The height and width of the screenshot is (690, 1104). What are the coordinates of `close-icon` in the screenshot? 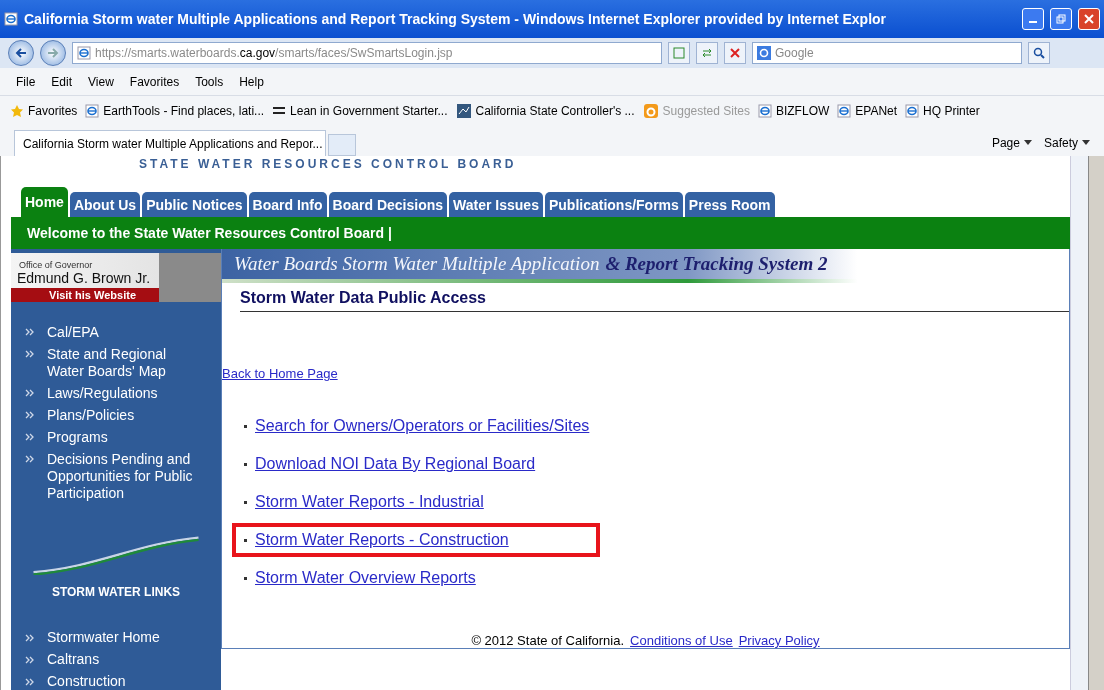 It's located at (1089, 19).